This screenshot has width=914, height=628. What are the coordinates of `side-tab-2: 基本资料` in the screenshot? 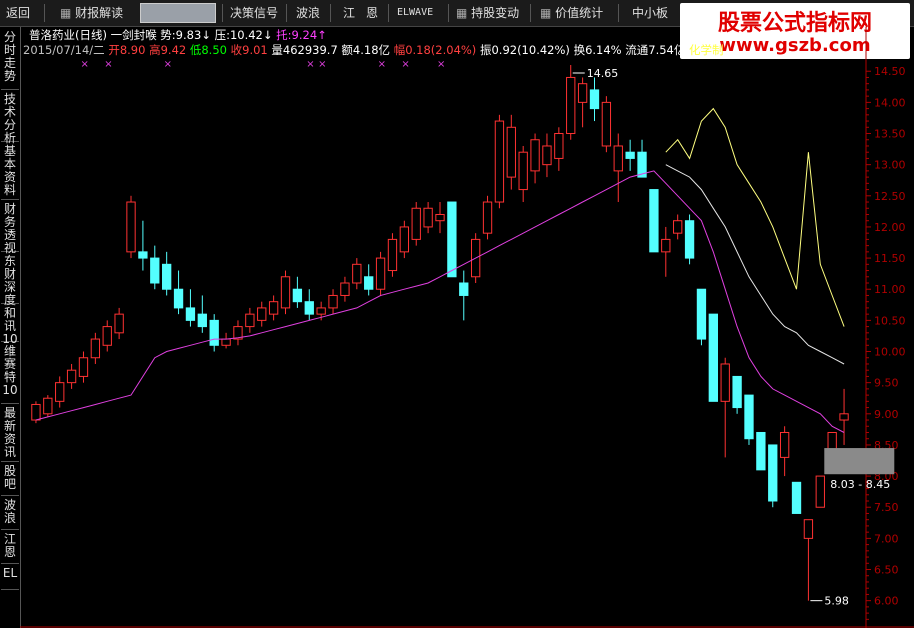 It's located at (10, 172).